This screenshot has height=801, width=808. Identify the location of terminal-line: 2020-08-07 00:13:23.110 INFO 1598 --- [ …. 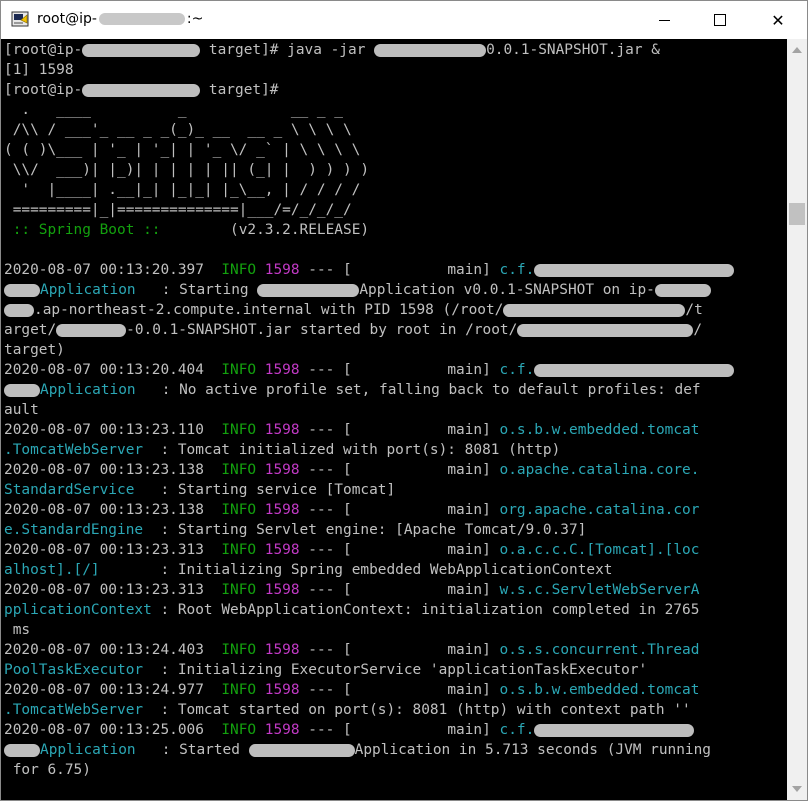
(351, 430).